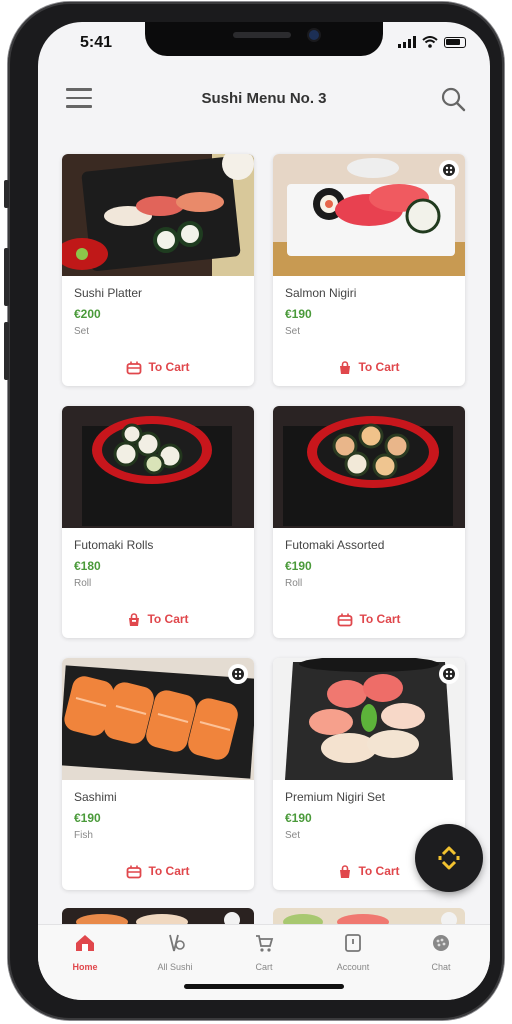 This screenshot has width=512, height=1024. I want to click on product-price: €200, so click(87, 314).